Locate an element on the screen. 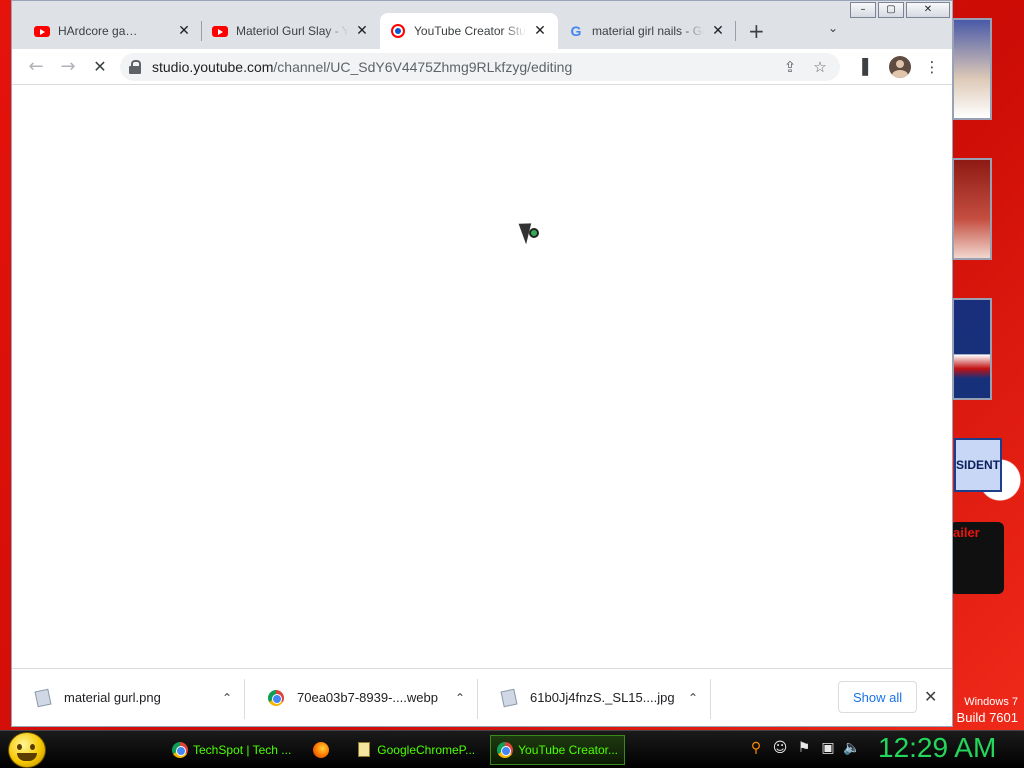  profile-avatar is located at coordinates (900, 66).